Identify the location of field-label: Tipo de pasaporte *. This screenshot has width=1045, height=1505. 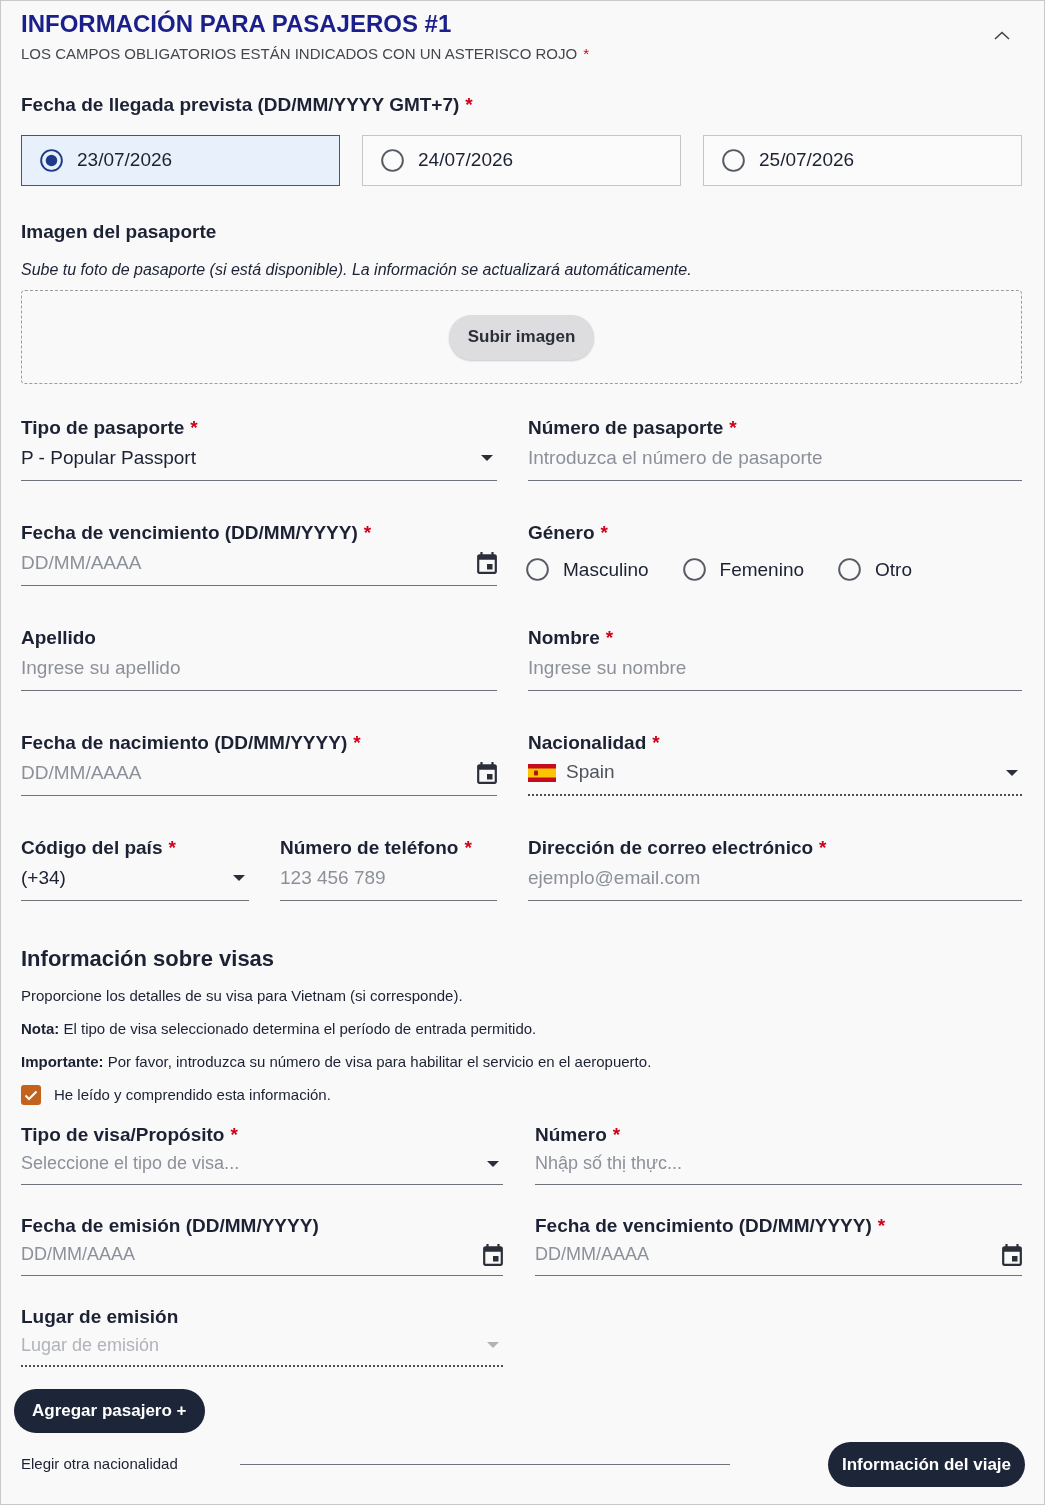
(110, 428).